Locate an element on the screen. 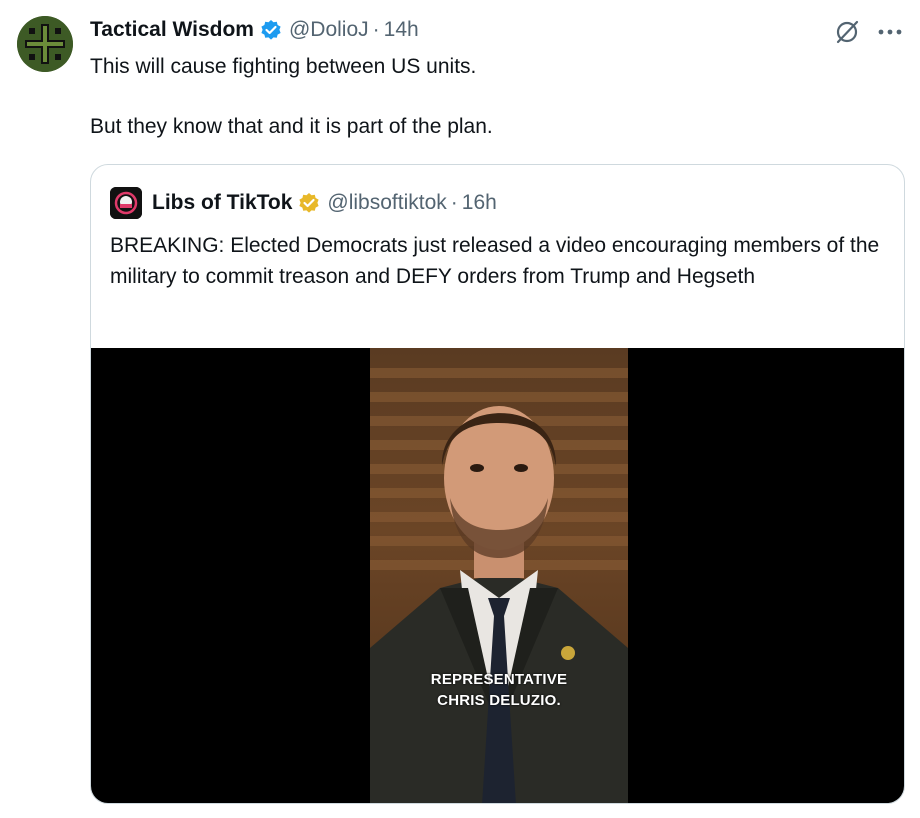 The image size is (920, 818). quoted-timestamp: 16h is located at coordinates (479, 203).